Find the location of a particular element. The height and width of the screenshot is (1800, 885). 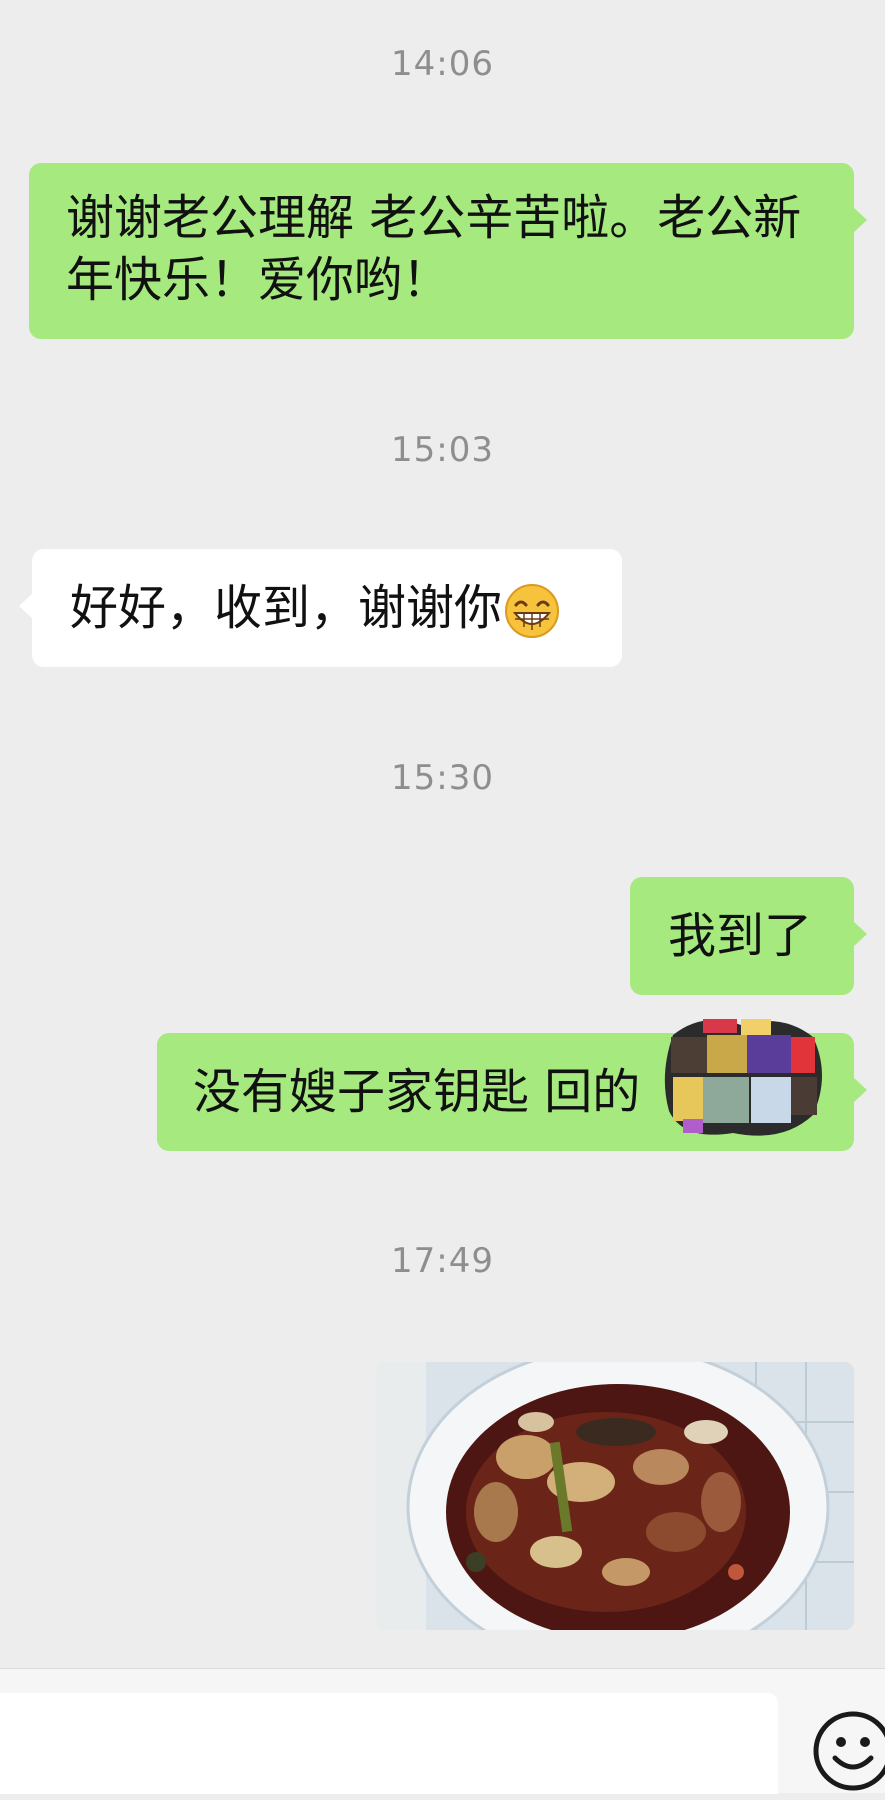

message-line: 年快乐！爱你哟！ is located at coordinates (258, 280).